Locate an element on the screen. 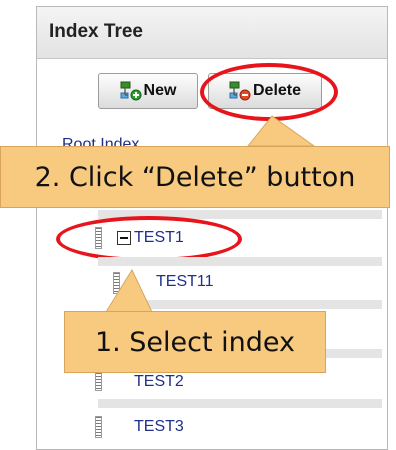  callout-click-delete: 2. Click “Delete” button is located at coordinates (195, 177).